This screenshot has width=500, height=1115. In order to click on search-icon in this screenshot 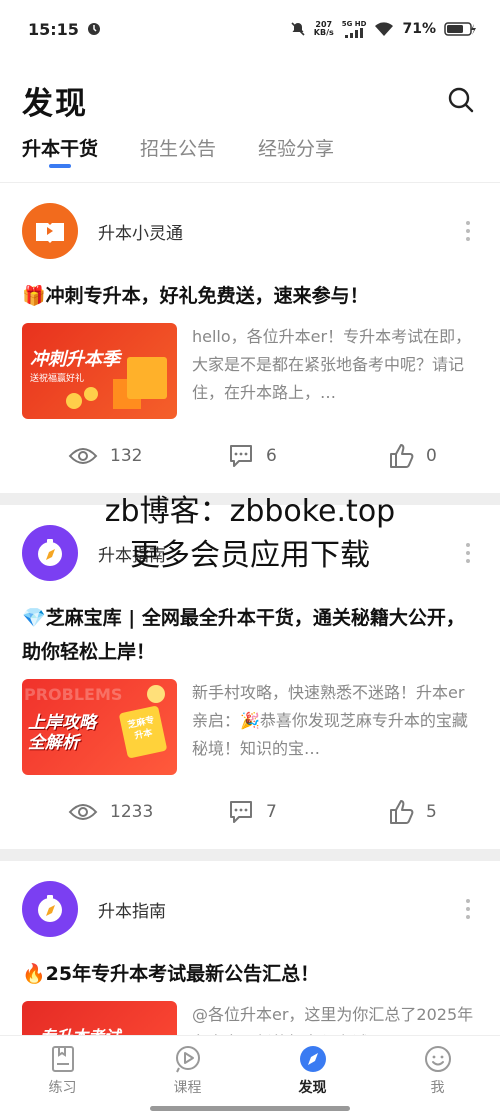, I will do `click(461, 100)`.